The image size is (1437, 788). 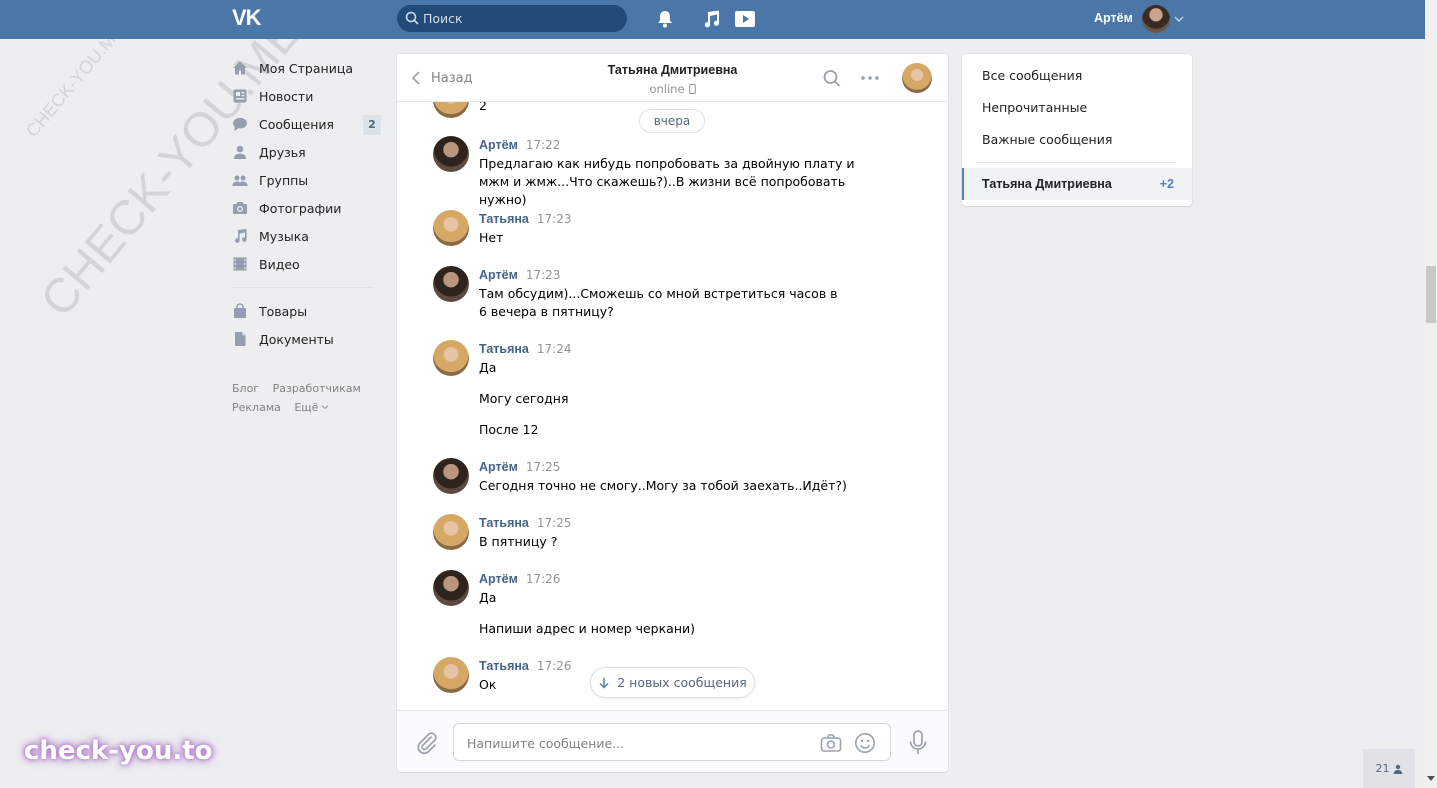 What do you see at coordinates (1034, 107) in the screenshot?
I see `filter-unread: Непрочитанные` at bounding box center [1034, 107].